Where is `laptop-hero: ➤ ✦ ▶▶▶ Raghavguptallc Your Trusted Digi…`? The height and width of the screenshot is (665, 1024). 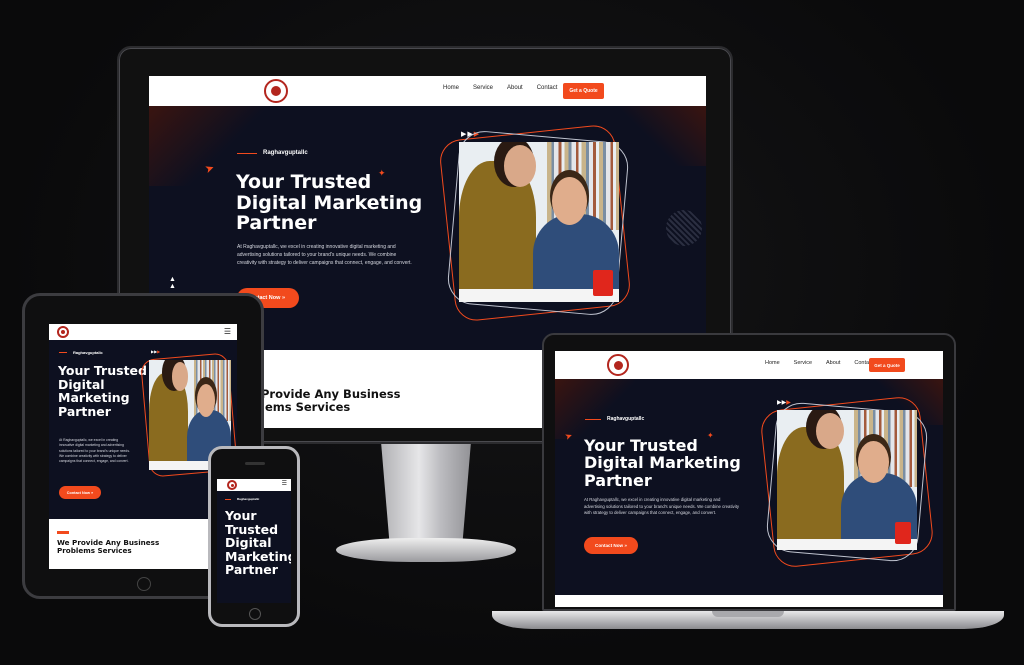 laptop-hero: ➤ ✦ ▶▶▶ Raghavguptallc Your Trusted Digi… is located at coordinates (749, 487).